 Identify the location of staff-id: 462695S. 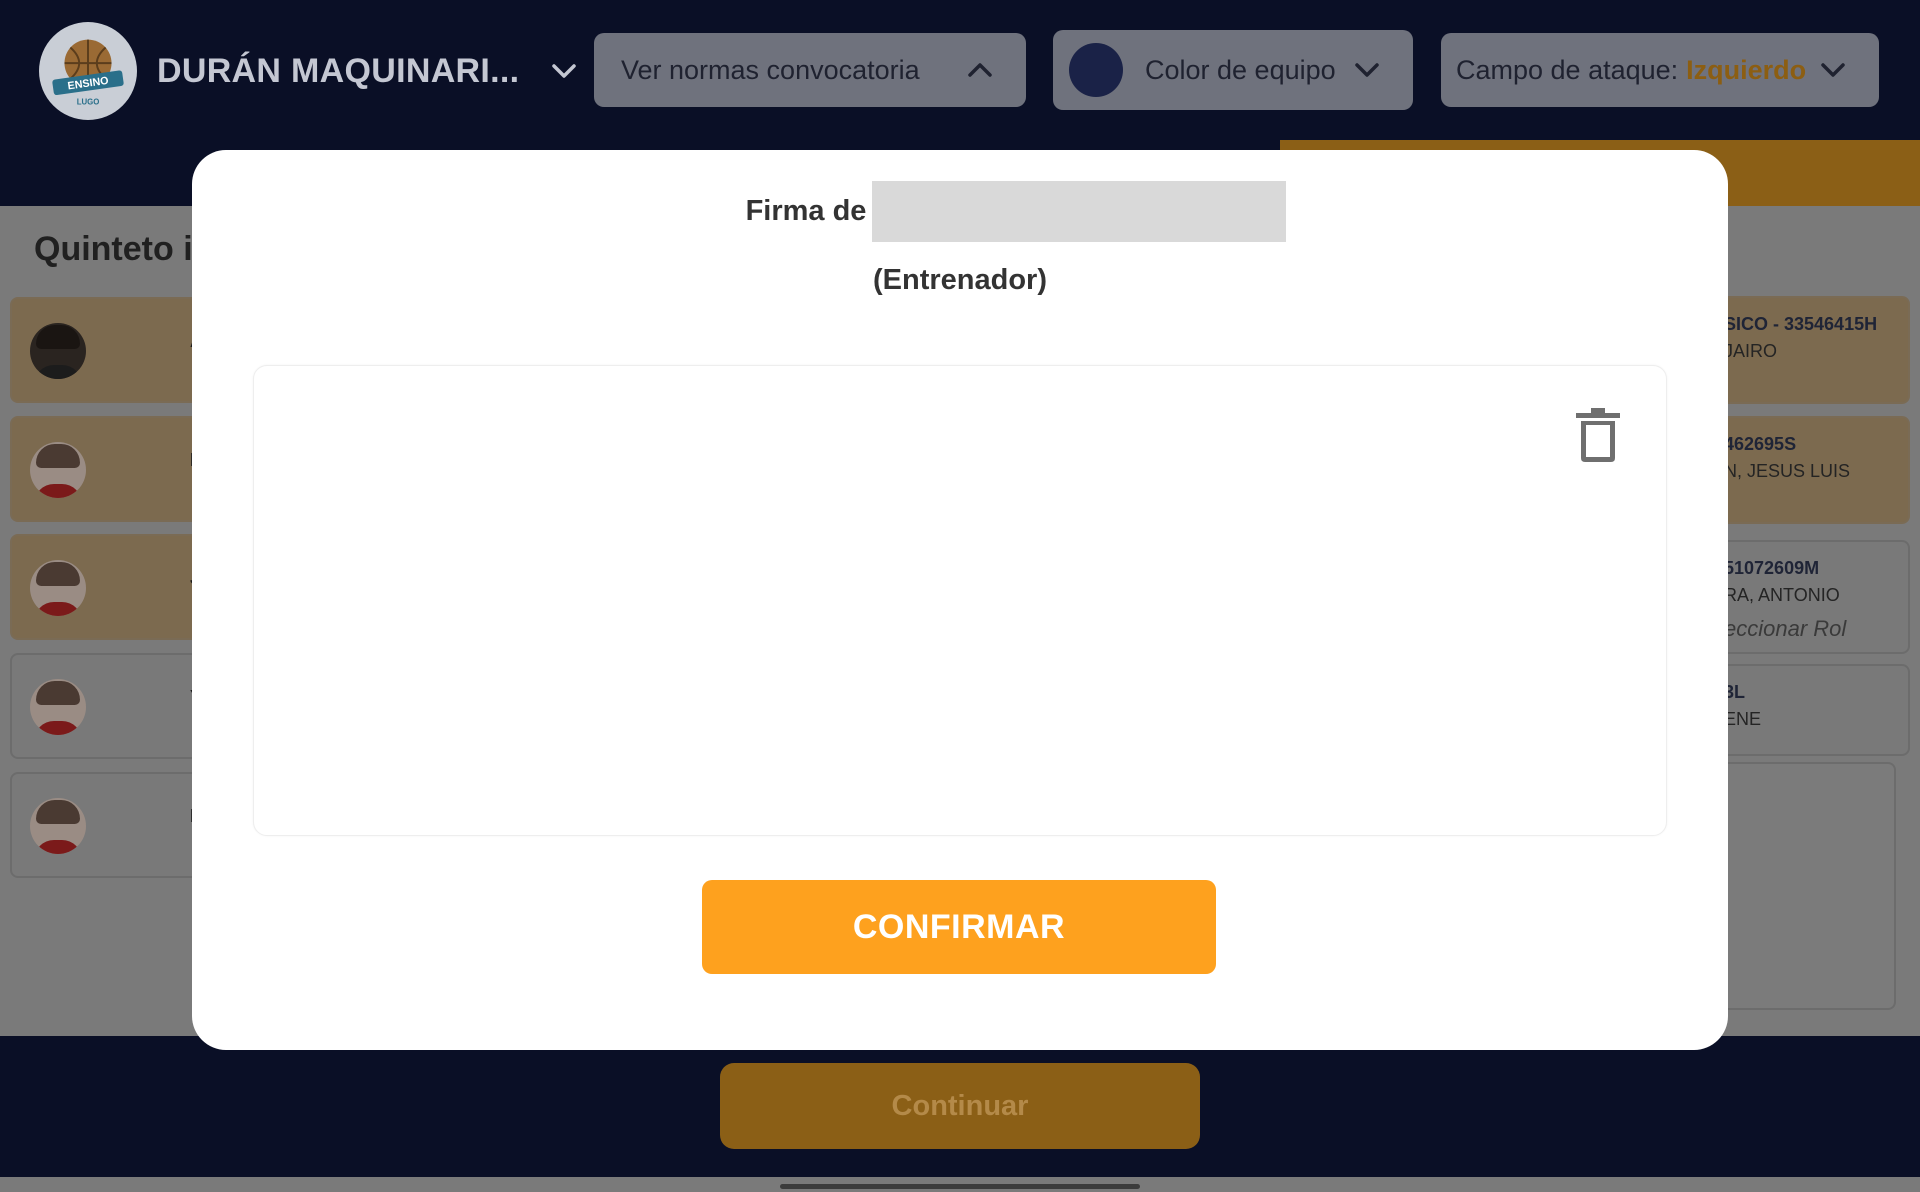
(1760, 444).